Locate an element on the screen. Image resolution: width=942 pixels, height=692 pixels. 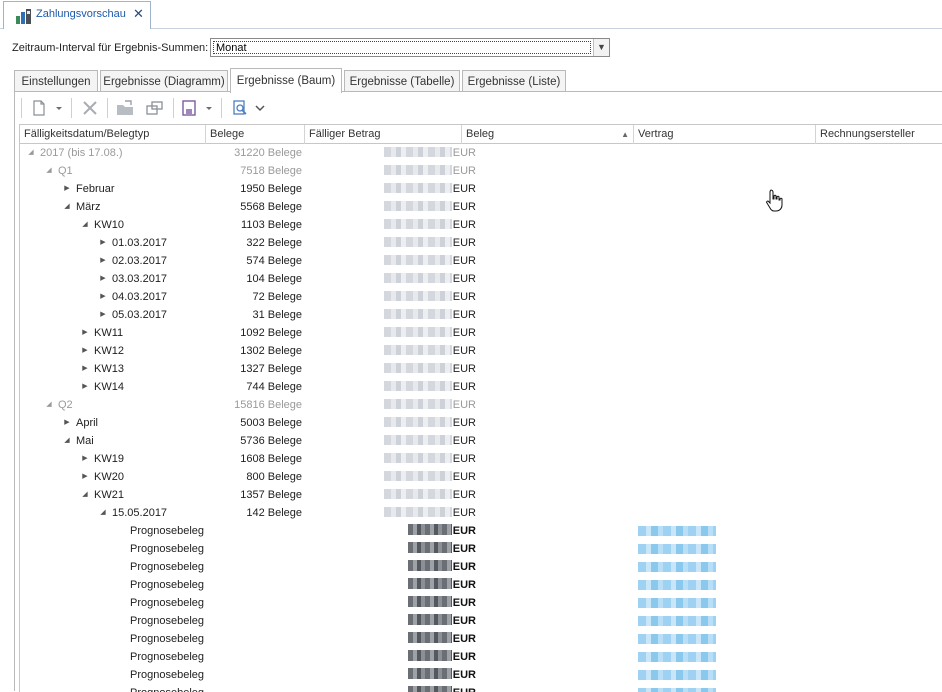
tree-row: ▶ 01.03.2017 322 Belege EUR is located at coordinates (481, 243).